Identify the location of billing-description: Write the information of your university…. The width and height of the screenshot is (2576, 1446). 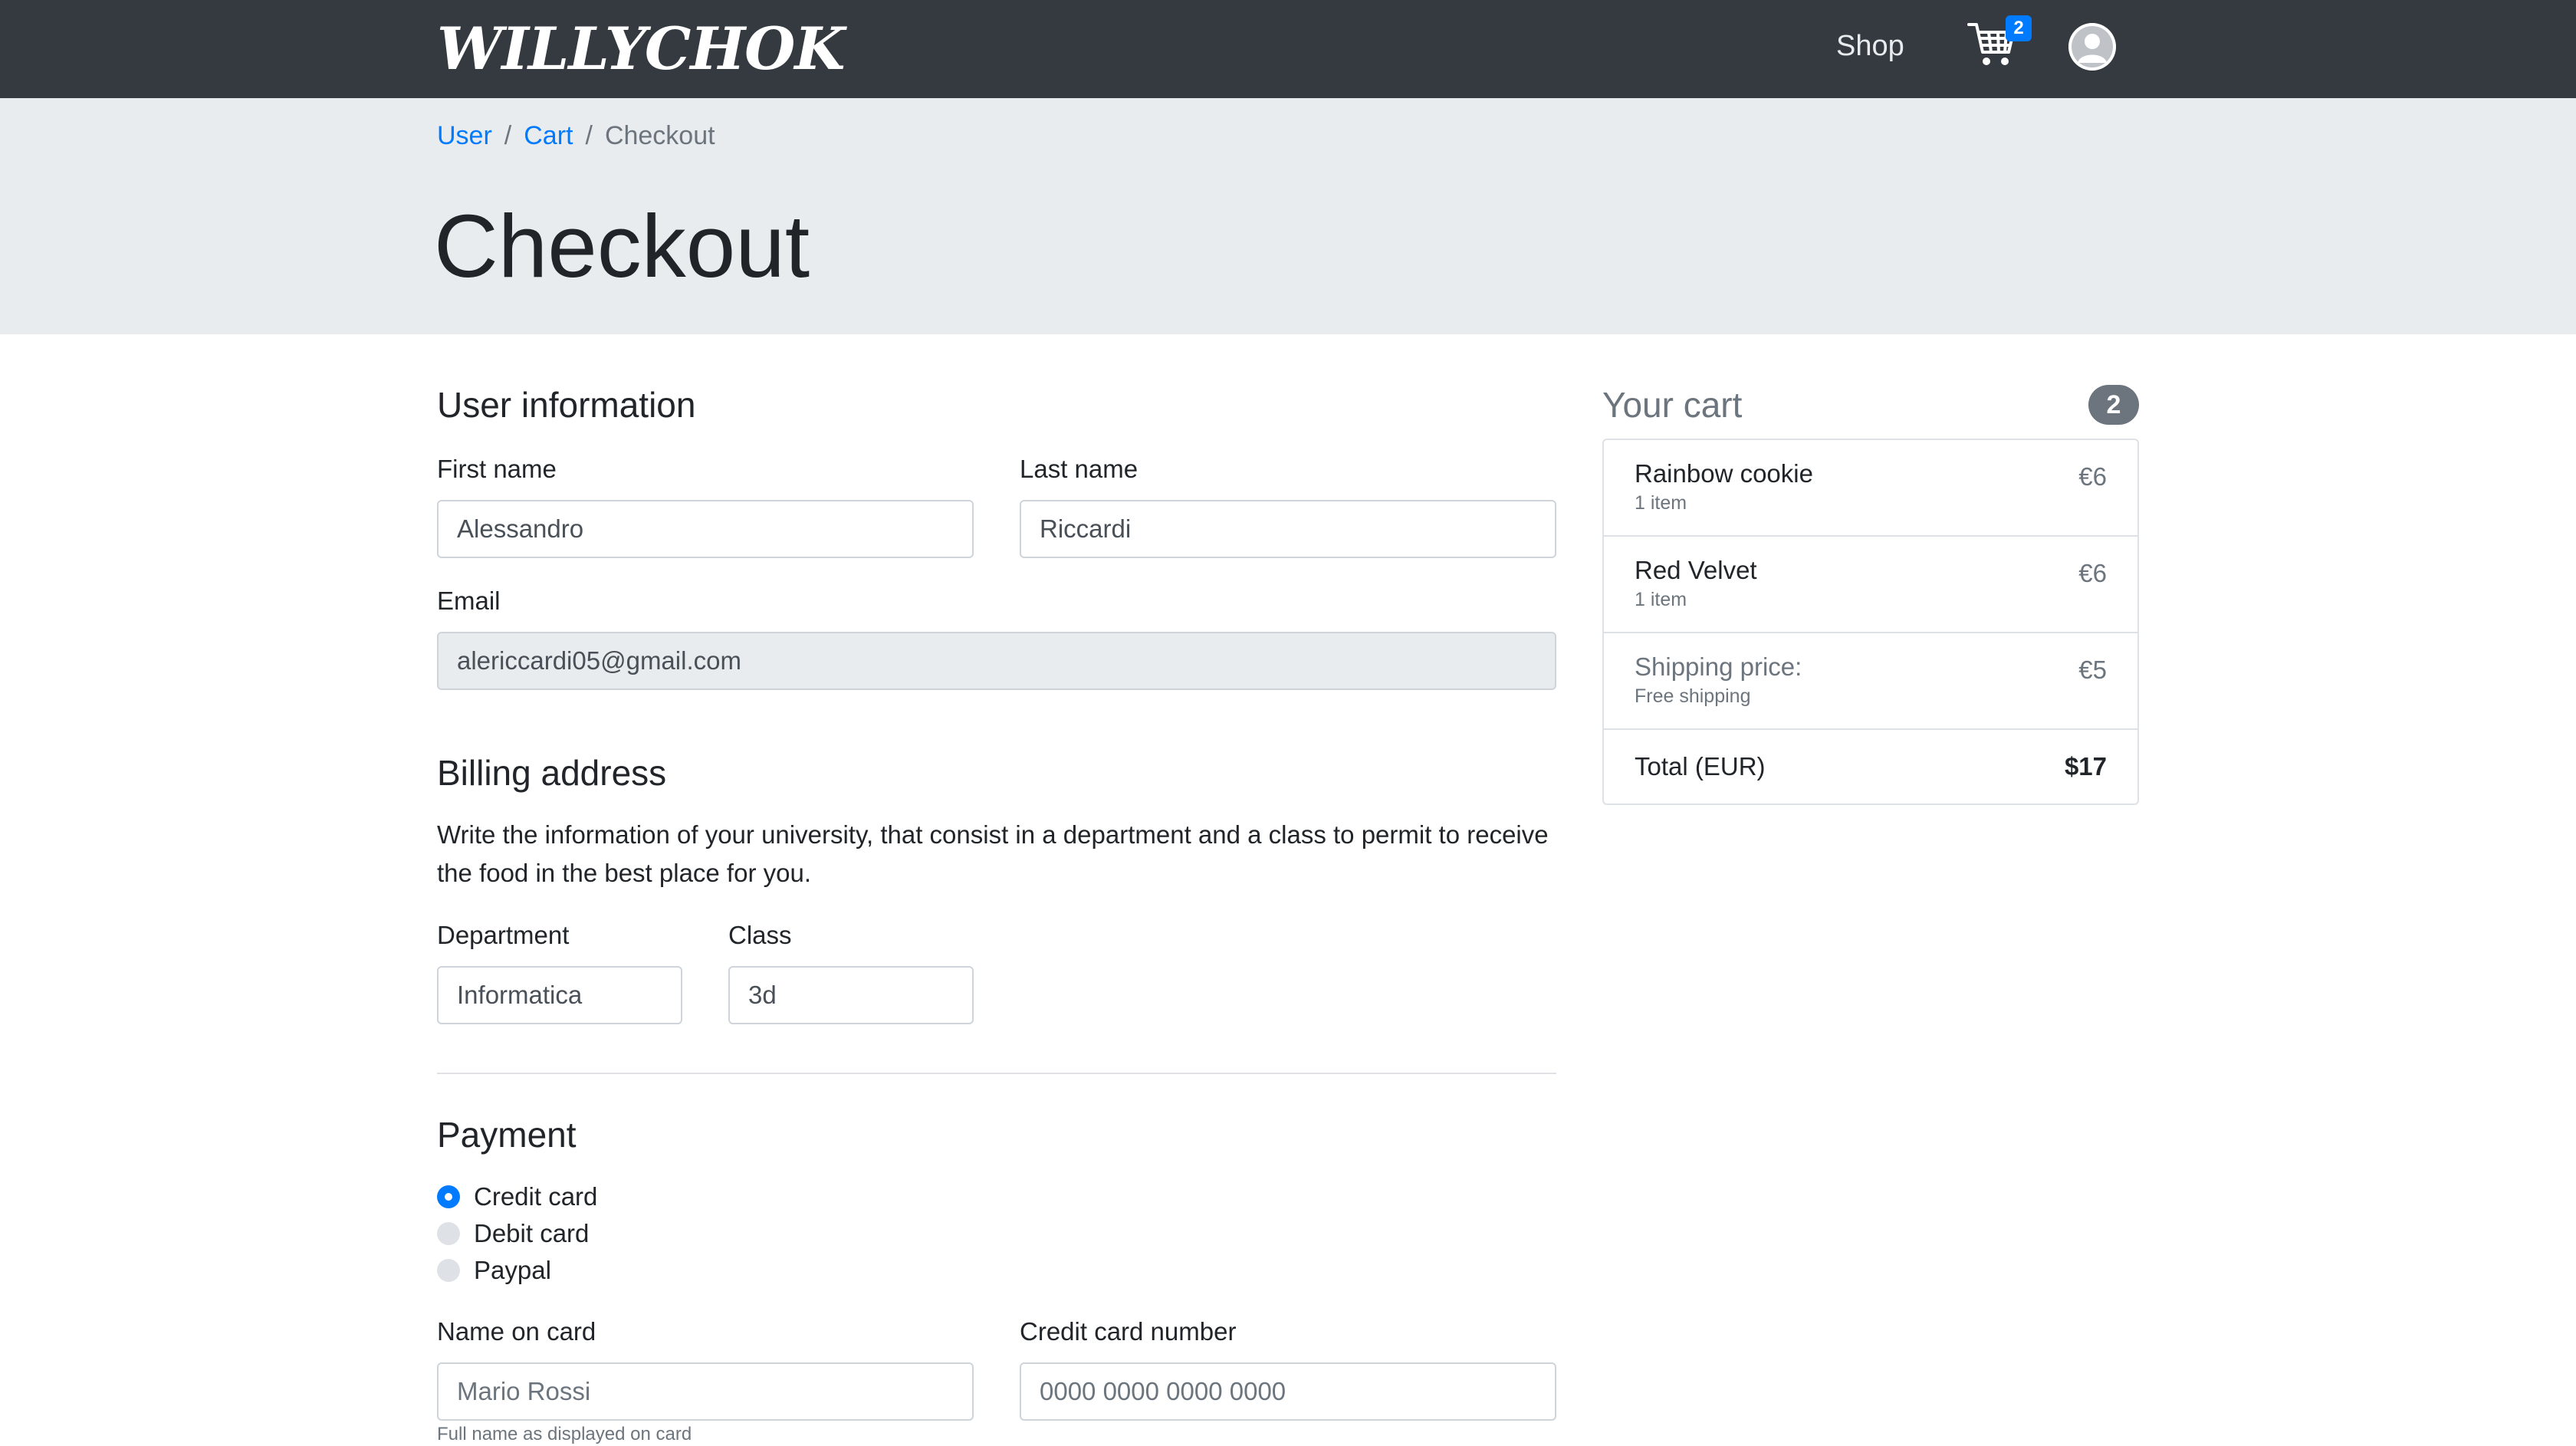
(993, 854).